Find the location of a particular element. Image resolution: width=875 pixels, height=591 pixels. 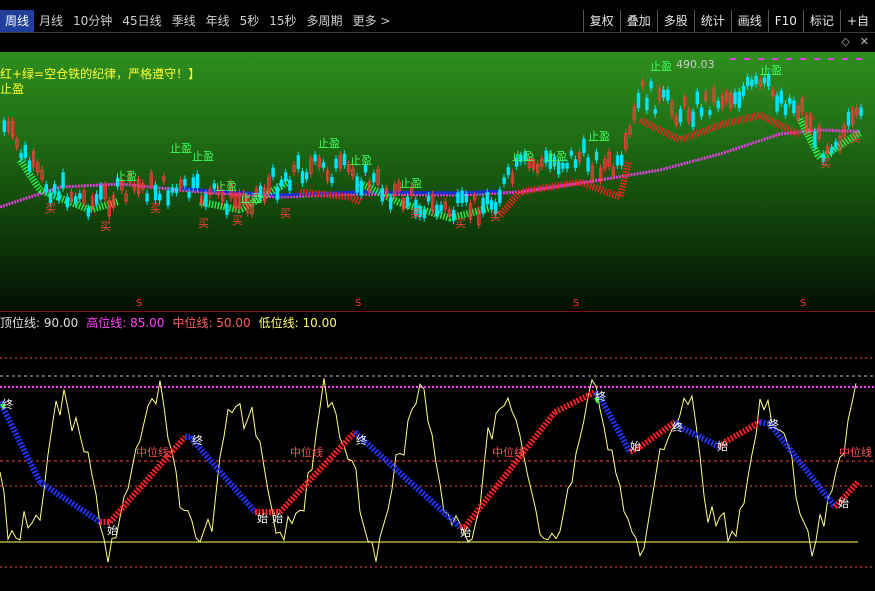

tab-45day: 45日线 is located at coordinates (141, 21).